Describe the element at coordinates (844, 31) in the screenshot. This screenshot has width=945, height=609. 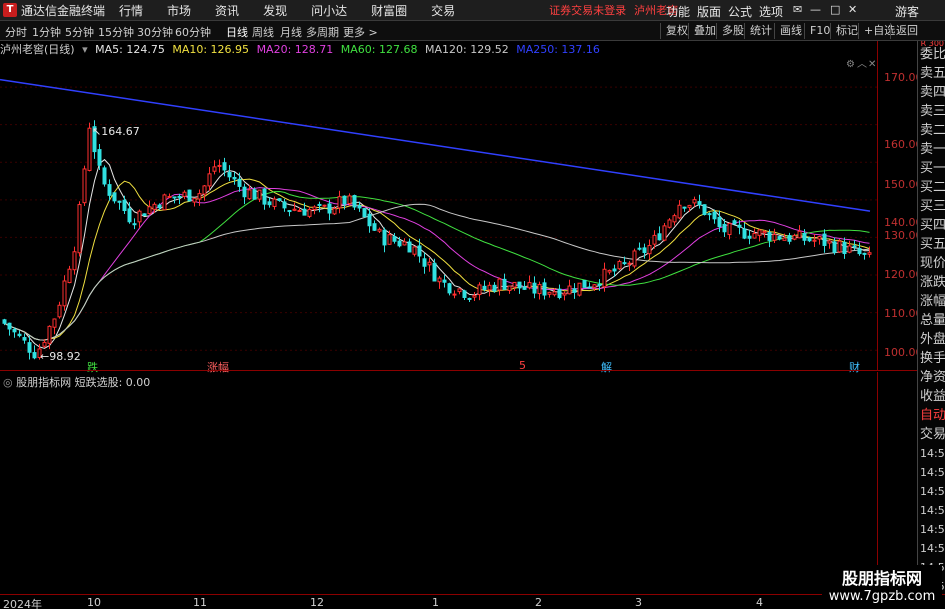
I see `toolbar-mark: 标记` at that location.